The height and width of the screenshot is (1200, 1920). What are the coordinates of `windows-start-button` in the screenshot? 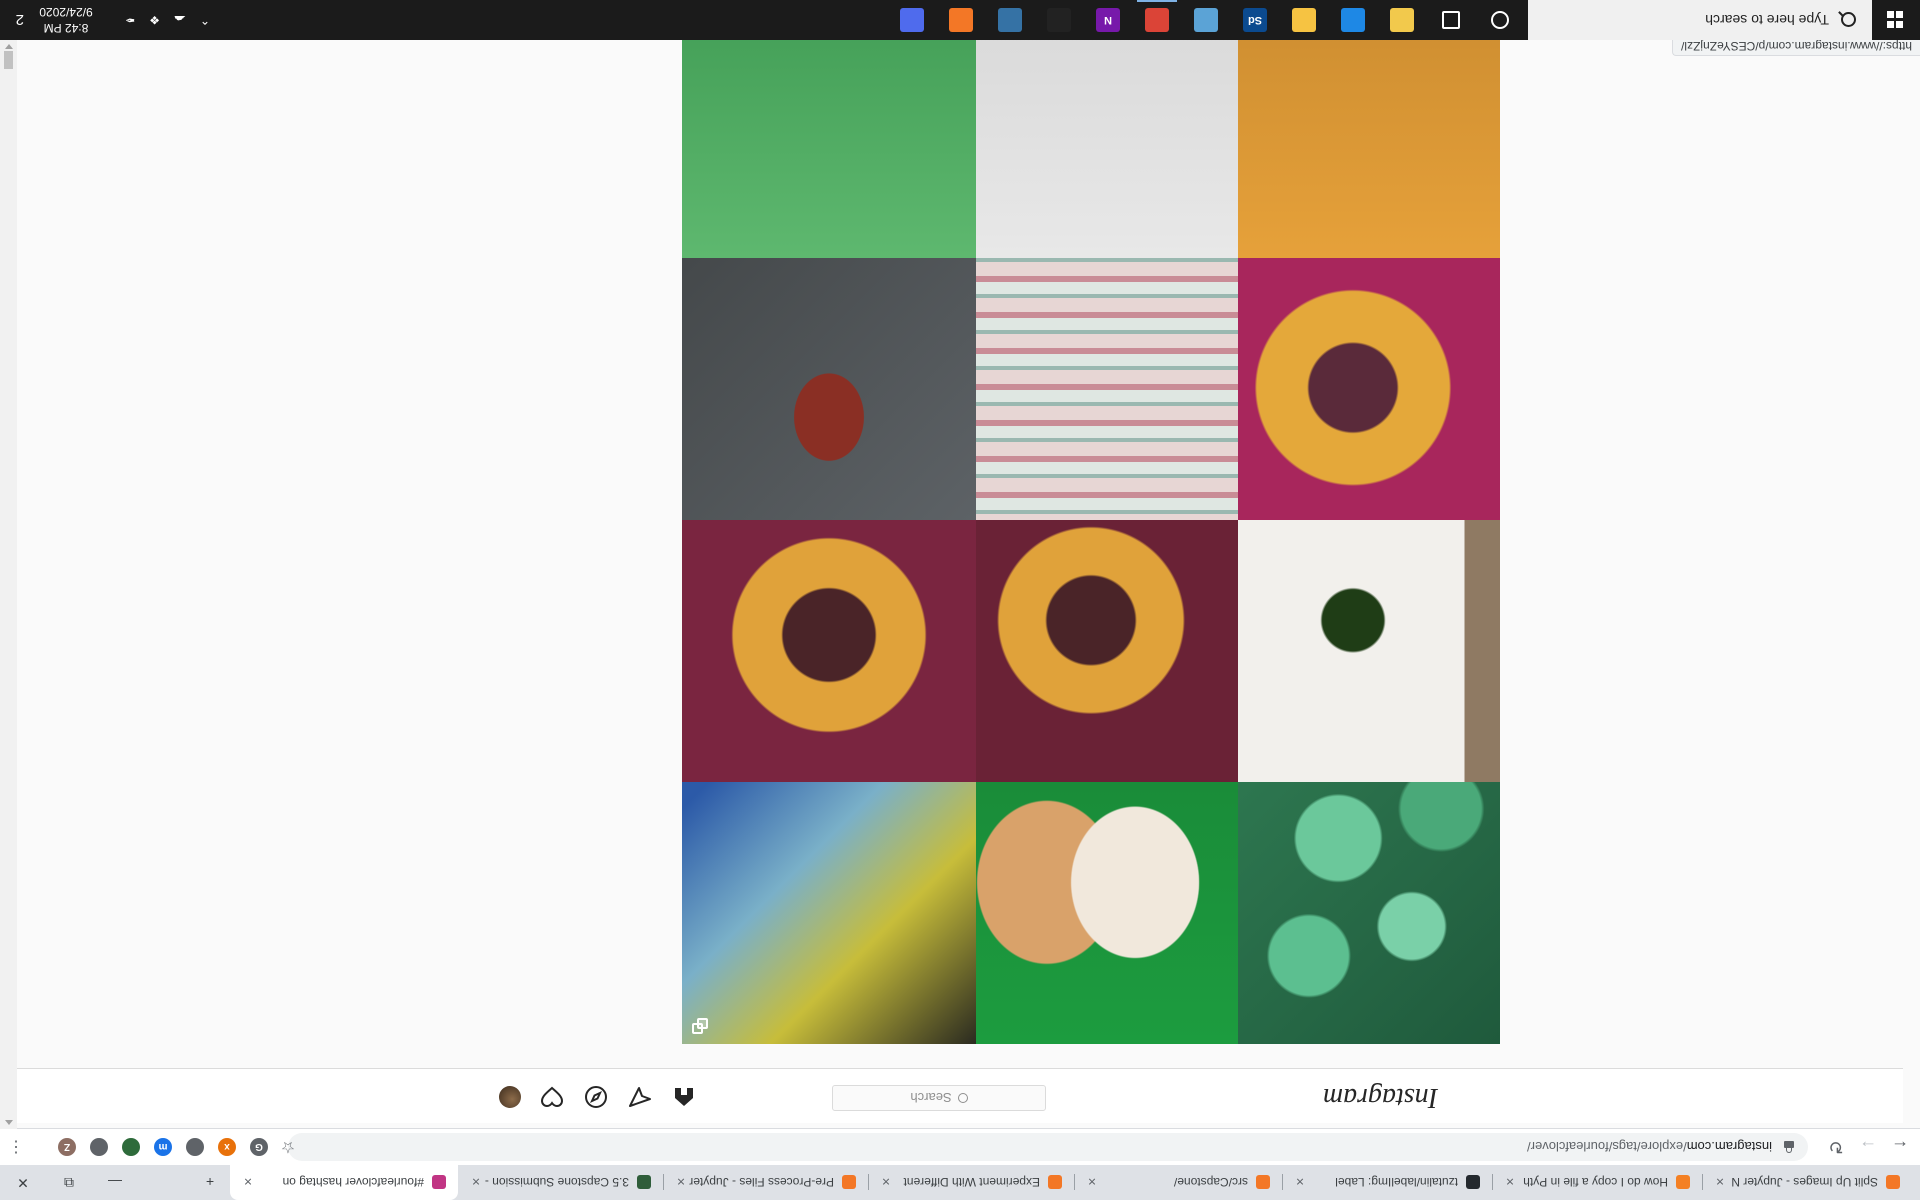 It's located at (1896, 20).